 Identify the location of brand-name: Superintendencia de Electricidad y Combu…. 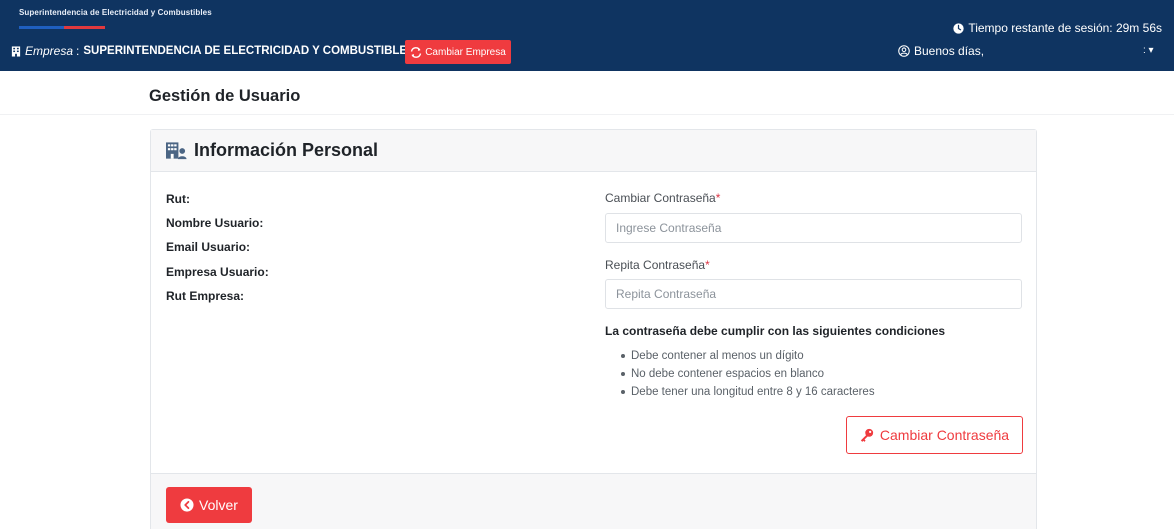
(115, 12).